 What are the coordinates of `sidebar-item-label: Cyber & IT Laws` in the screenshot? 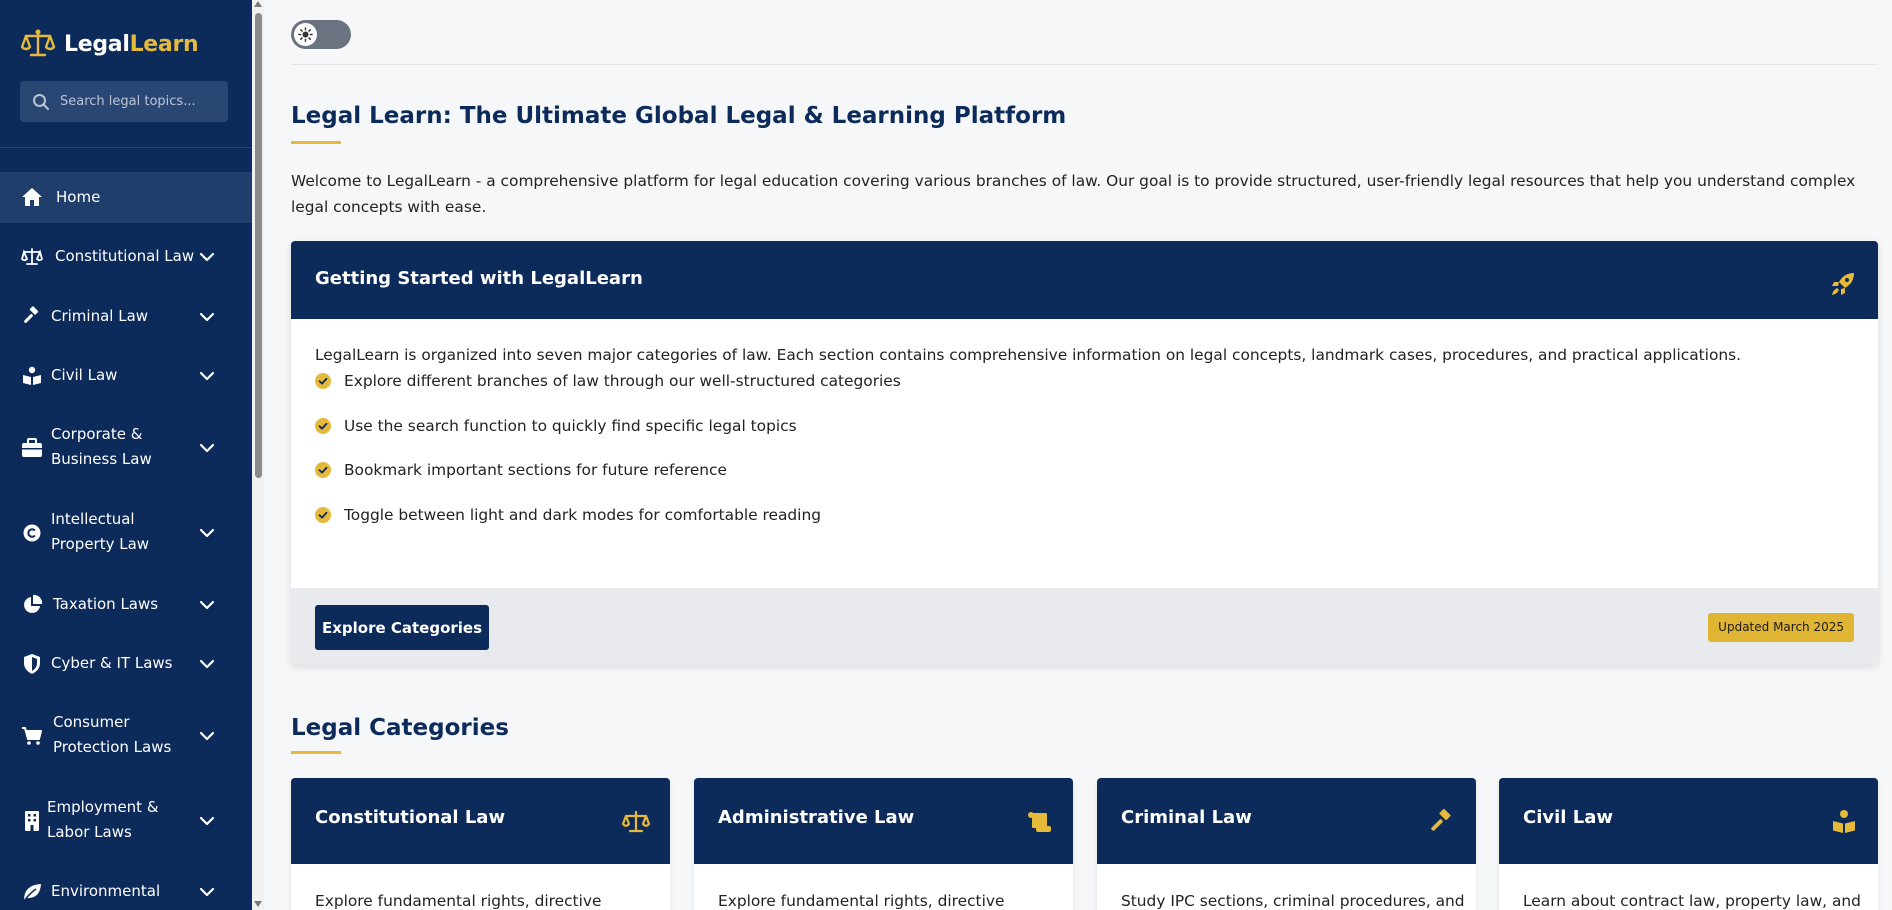 It's located at (112, 663).